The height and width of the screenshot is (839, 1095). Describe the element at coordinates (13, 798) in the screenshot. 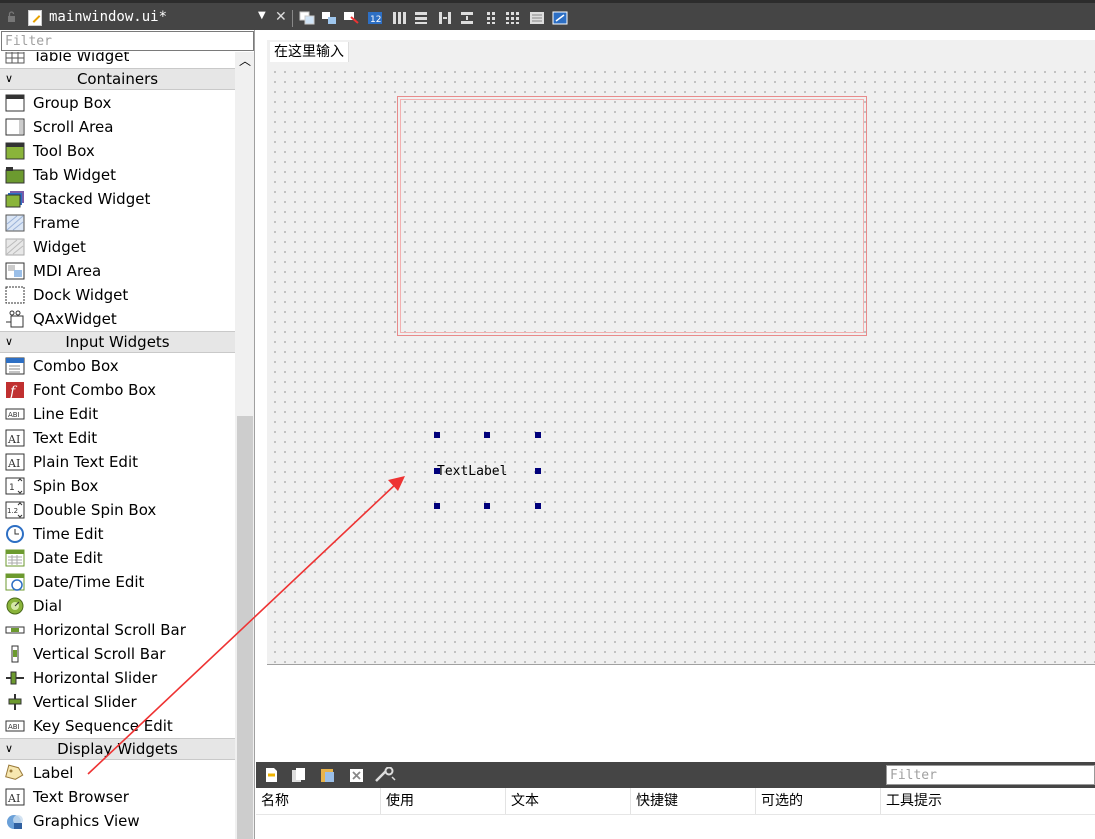

I see `svg-text: AI` at that location.